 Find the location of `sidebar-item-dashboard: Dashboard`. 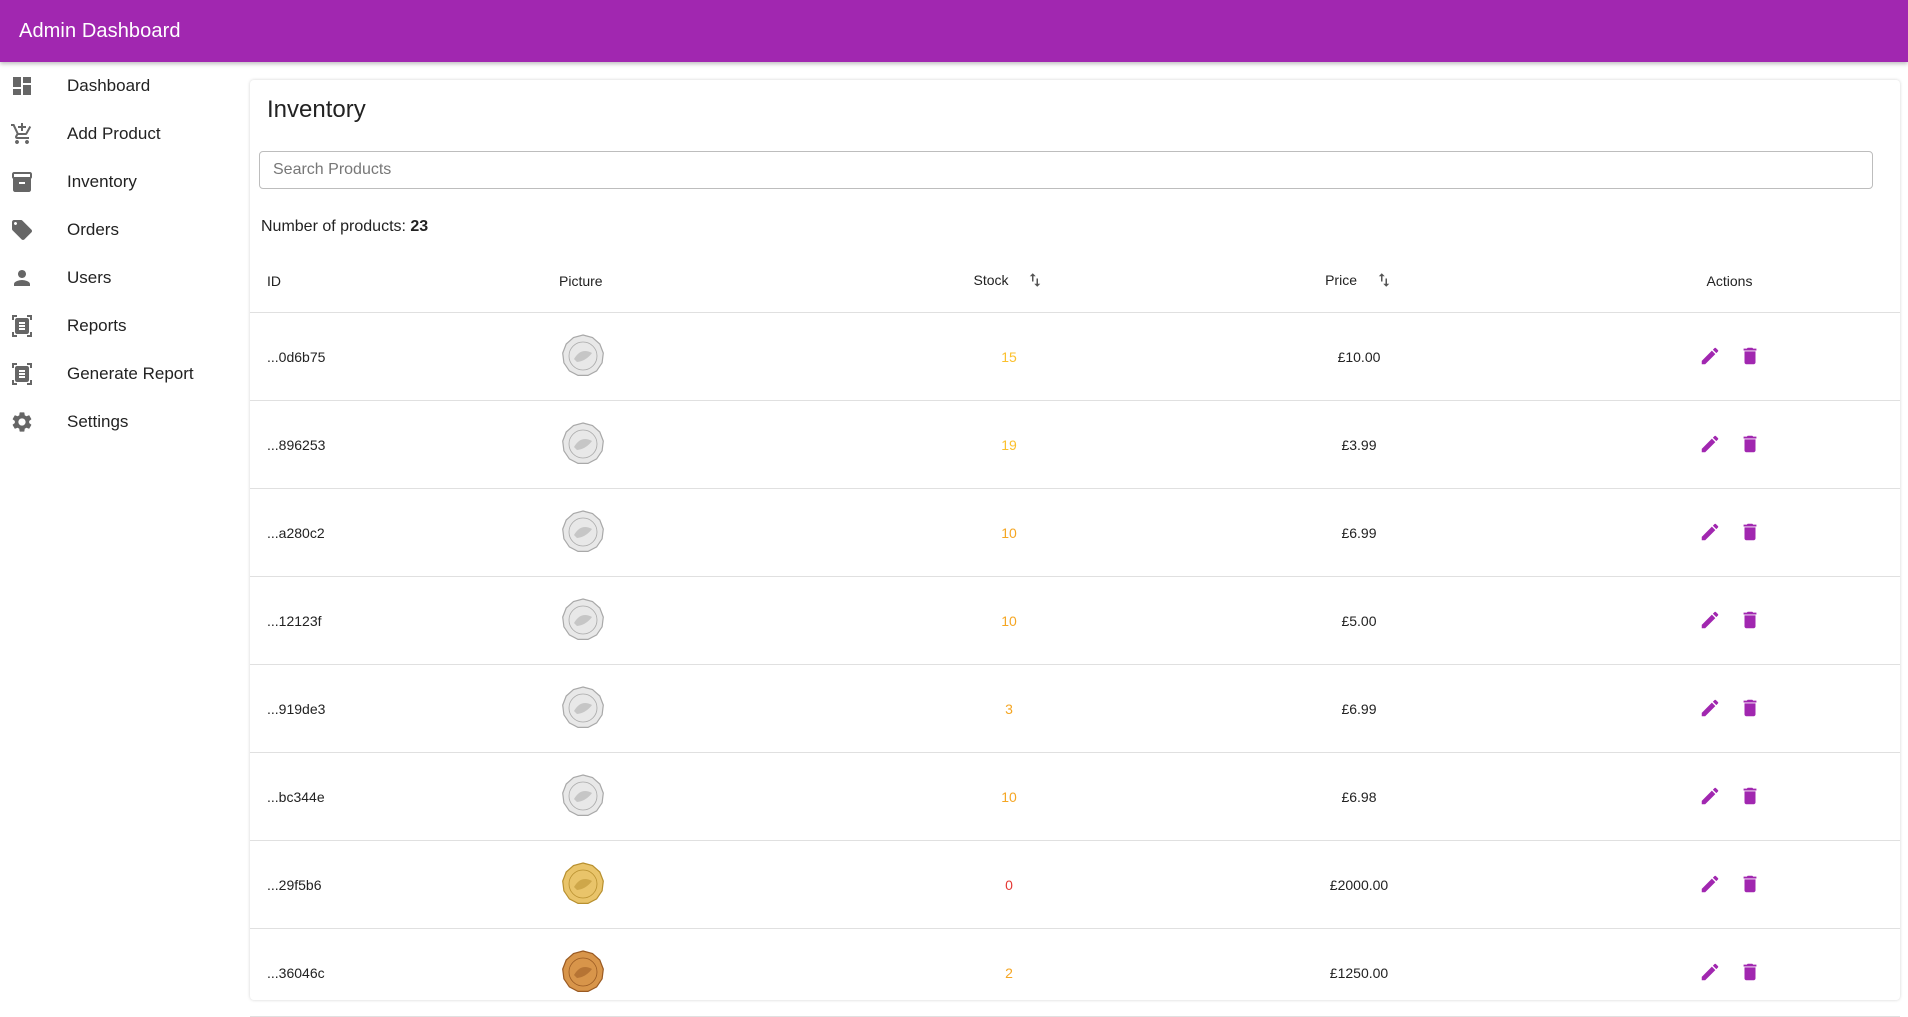

sidebar-item-dashboard: Dashboard is located at coordinates (119, 86).